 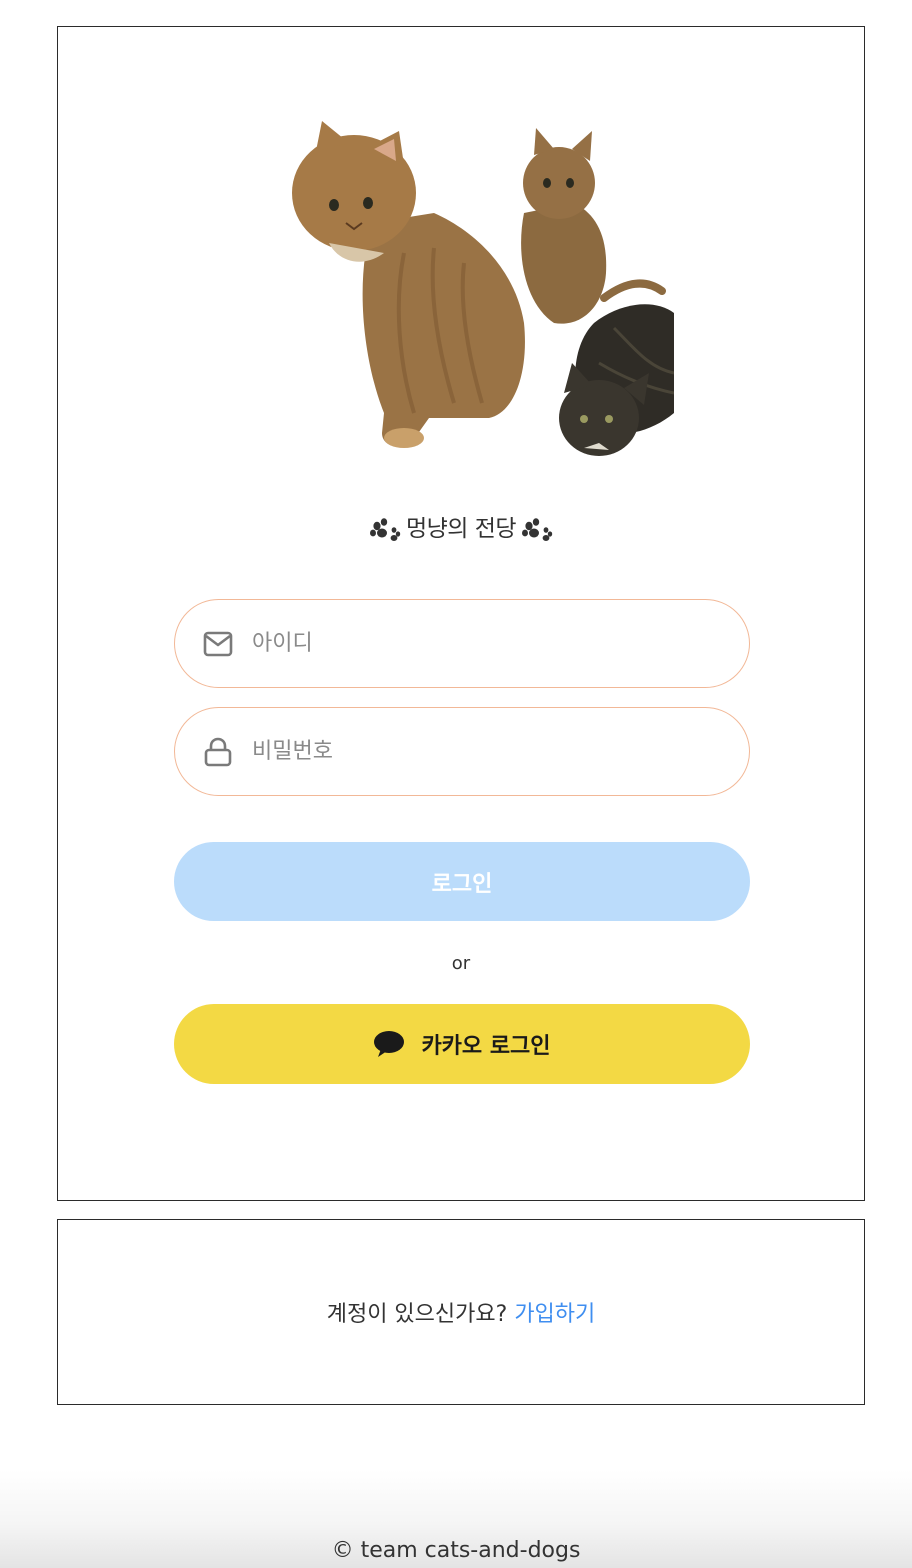 I want to click on or-divider: or, so click(x=461, y=963).